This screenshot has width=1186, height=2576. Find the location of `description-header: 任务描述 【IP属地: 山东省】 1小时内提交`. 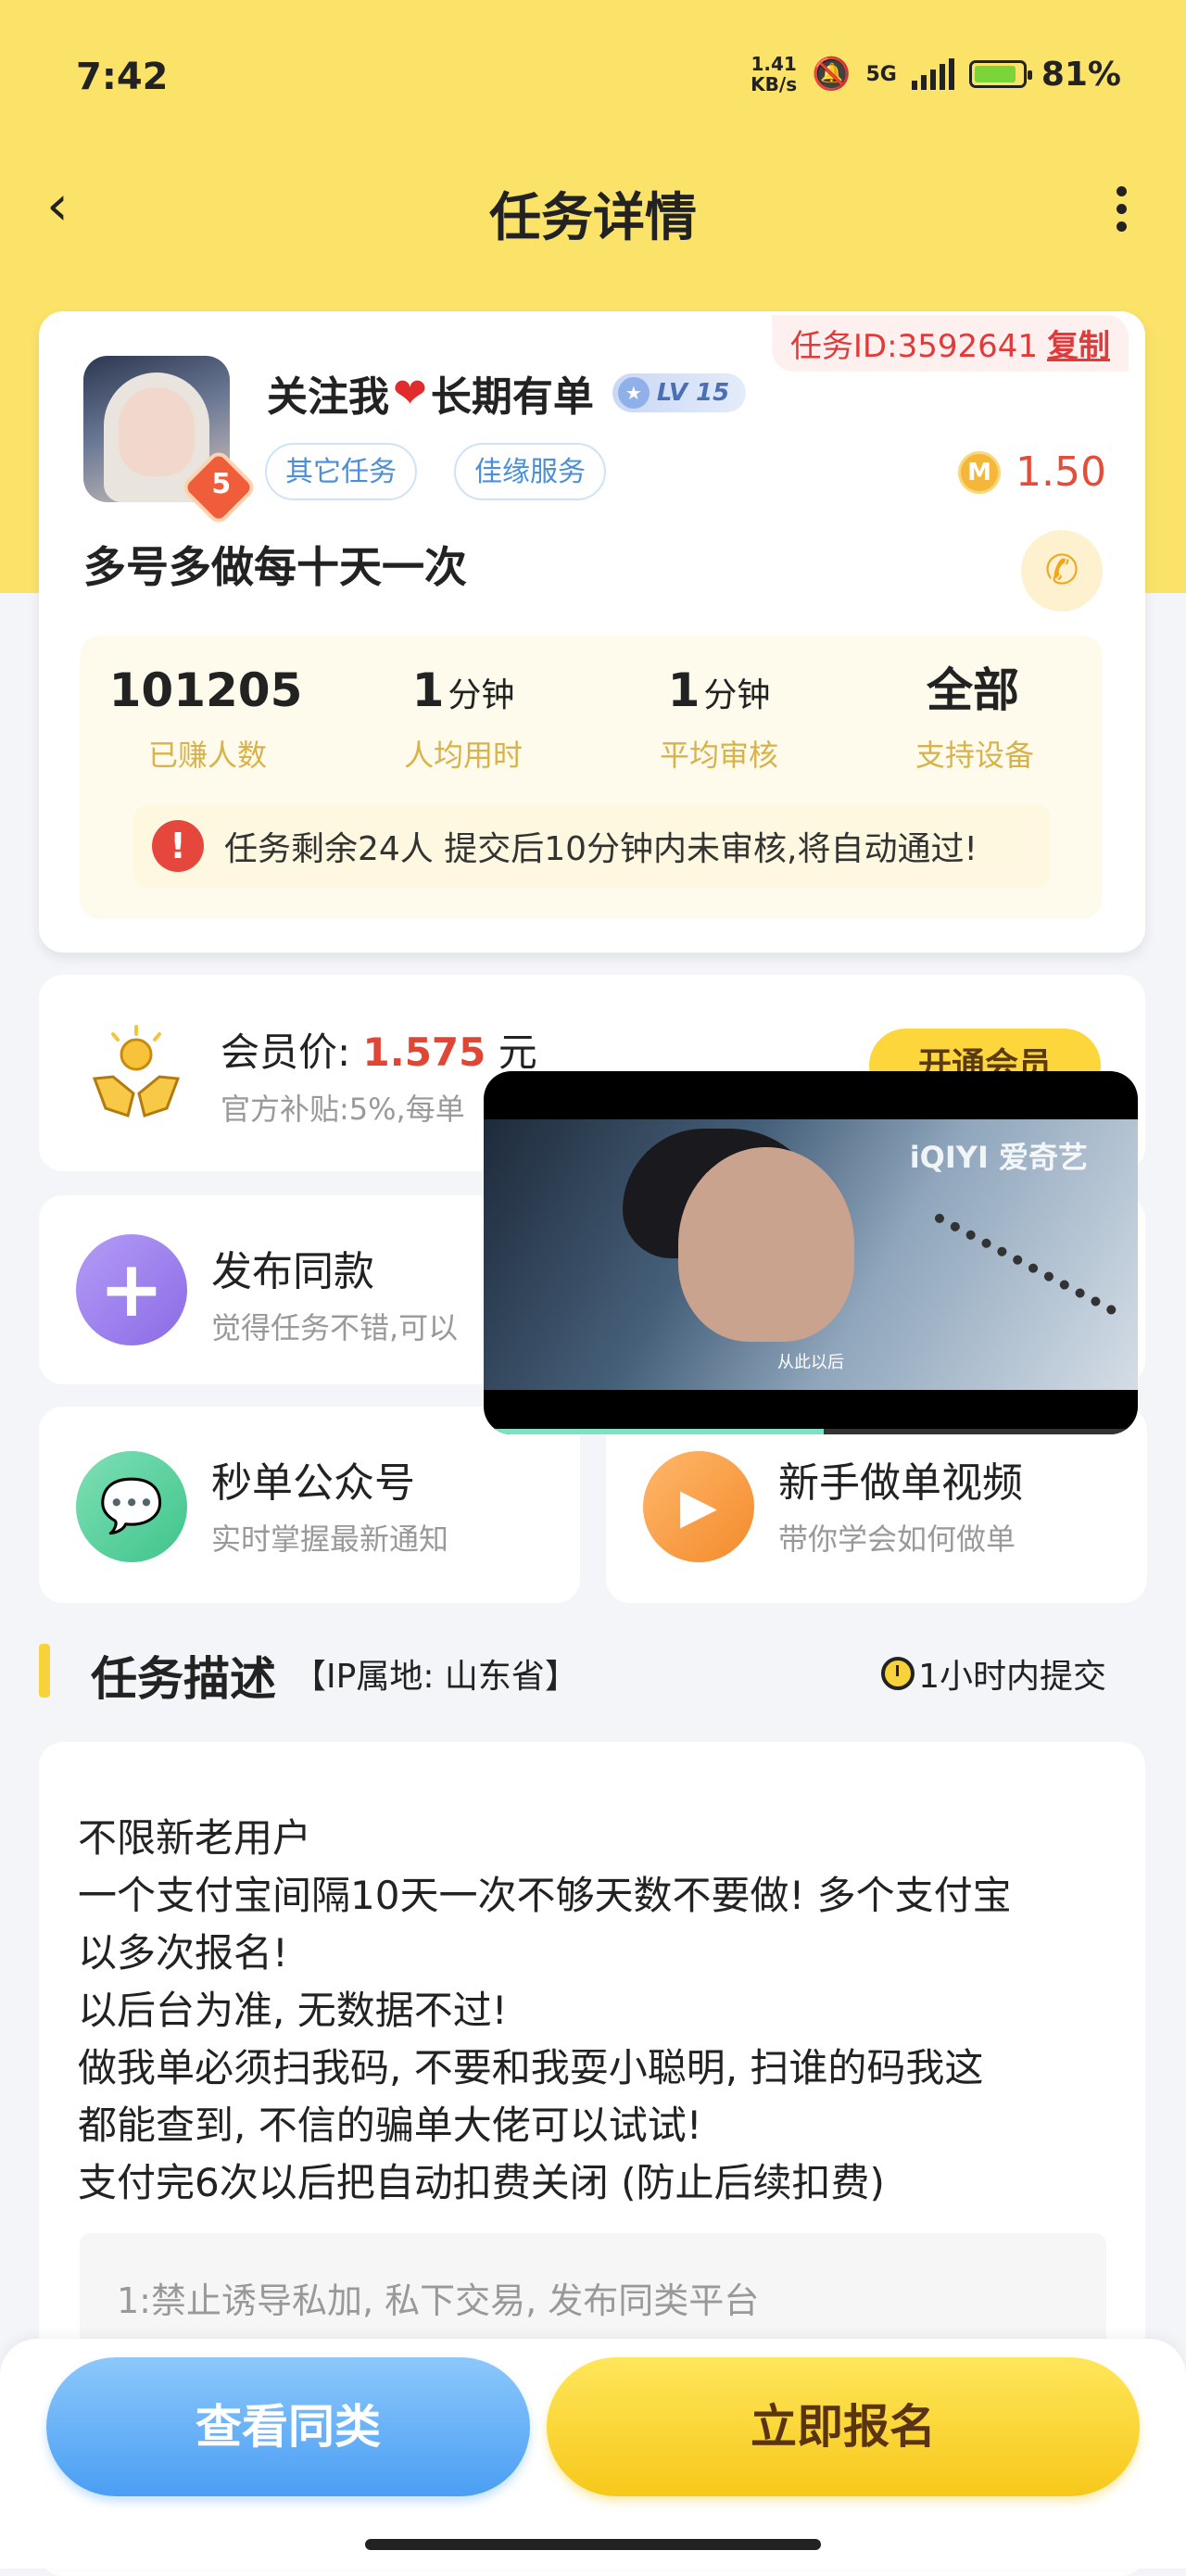

description-header: 任务描述 【IP属地: 山东省】 1小时内提交 is located at coordinates (592, 1672).